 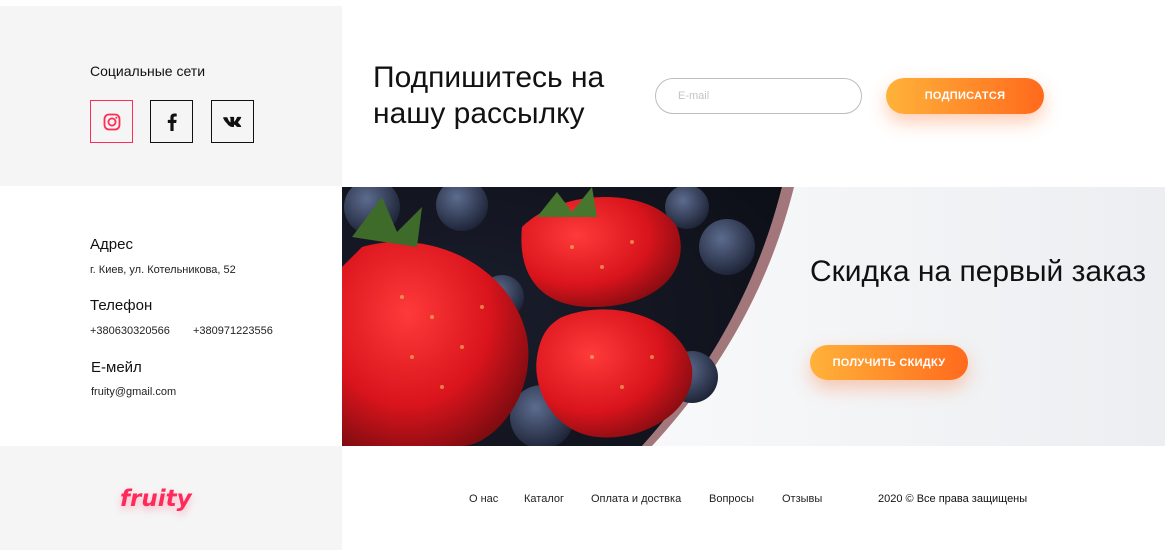 I want to click on instagram-icon, so click(x=111, y=121).